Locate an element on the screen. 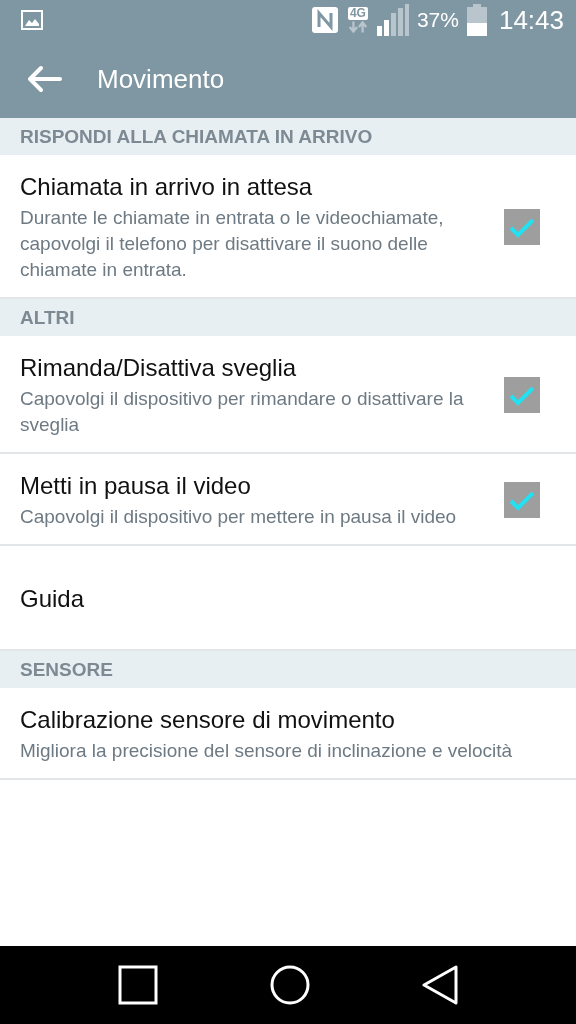 Image resolution: width=576 pixels, height=1024 pixels. network-type: 4G is located at coordinates (357, 13).